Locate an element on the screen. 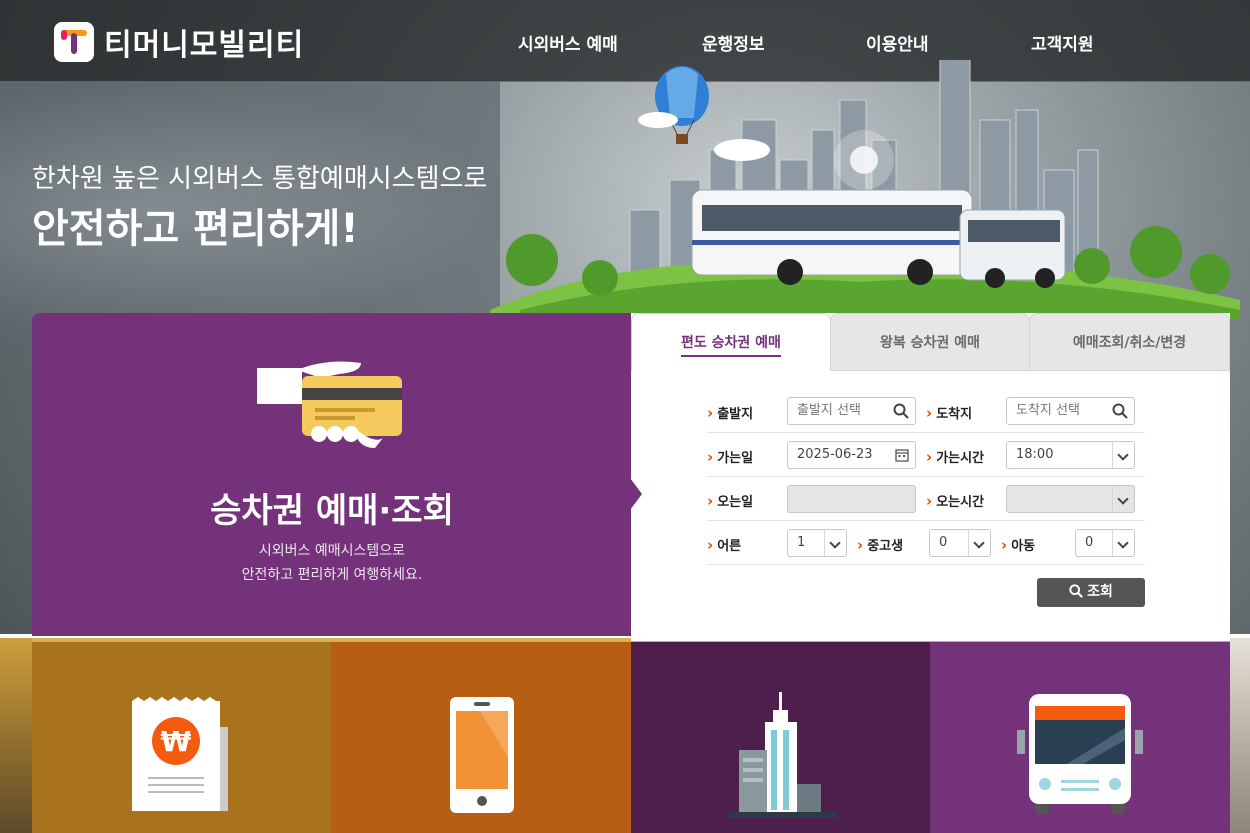 This screenshot has height=833, width=1250. receipt-won-icon: ₩ is located at coordinates (180, 754).